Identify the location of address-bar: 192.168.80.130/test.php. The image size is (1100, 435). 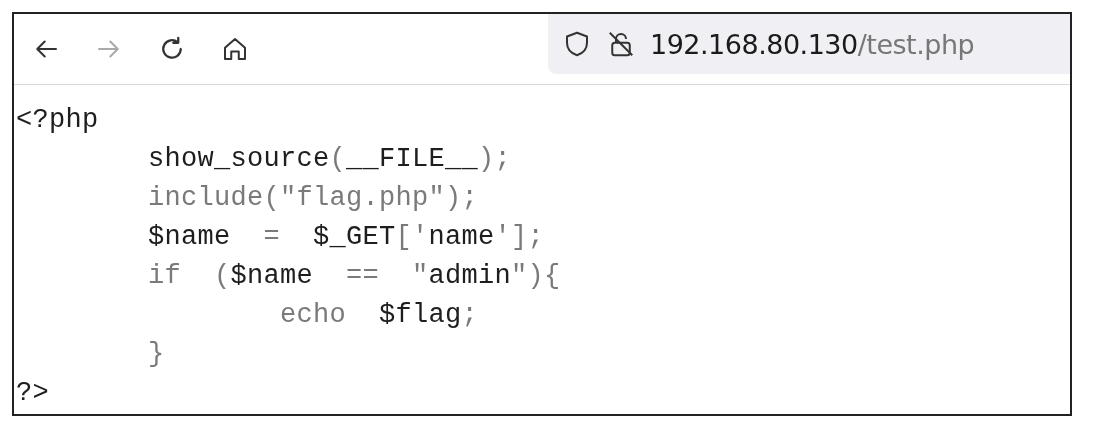
(809, 44).